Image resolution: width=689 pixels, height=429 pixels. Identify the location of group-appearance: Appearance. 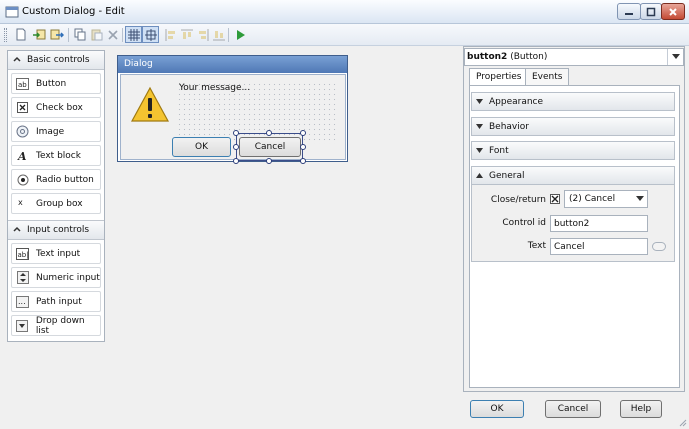
(573, 101).